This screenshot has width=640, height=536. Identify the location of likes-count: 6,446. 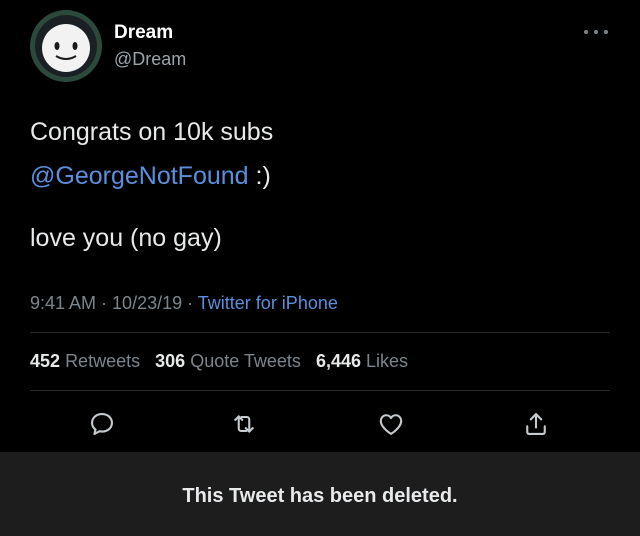
(338, 361).